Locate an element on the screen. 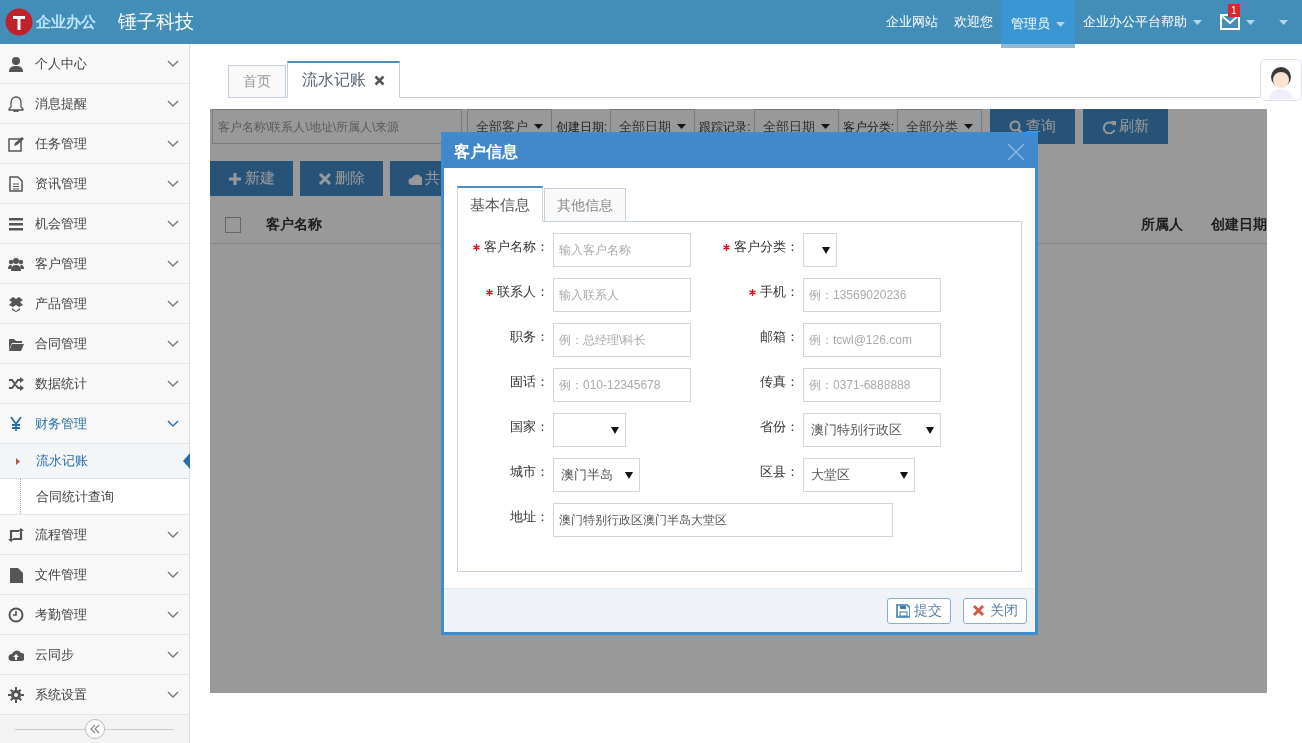  refresh-icon is located at coordinates (1109, 126).